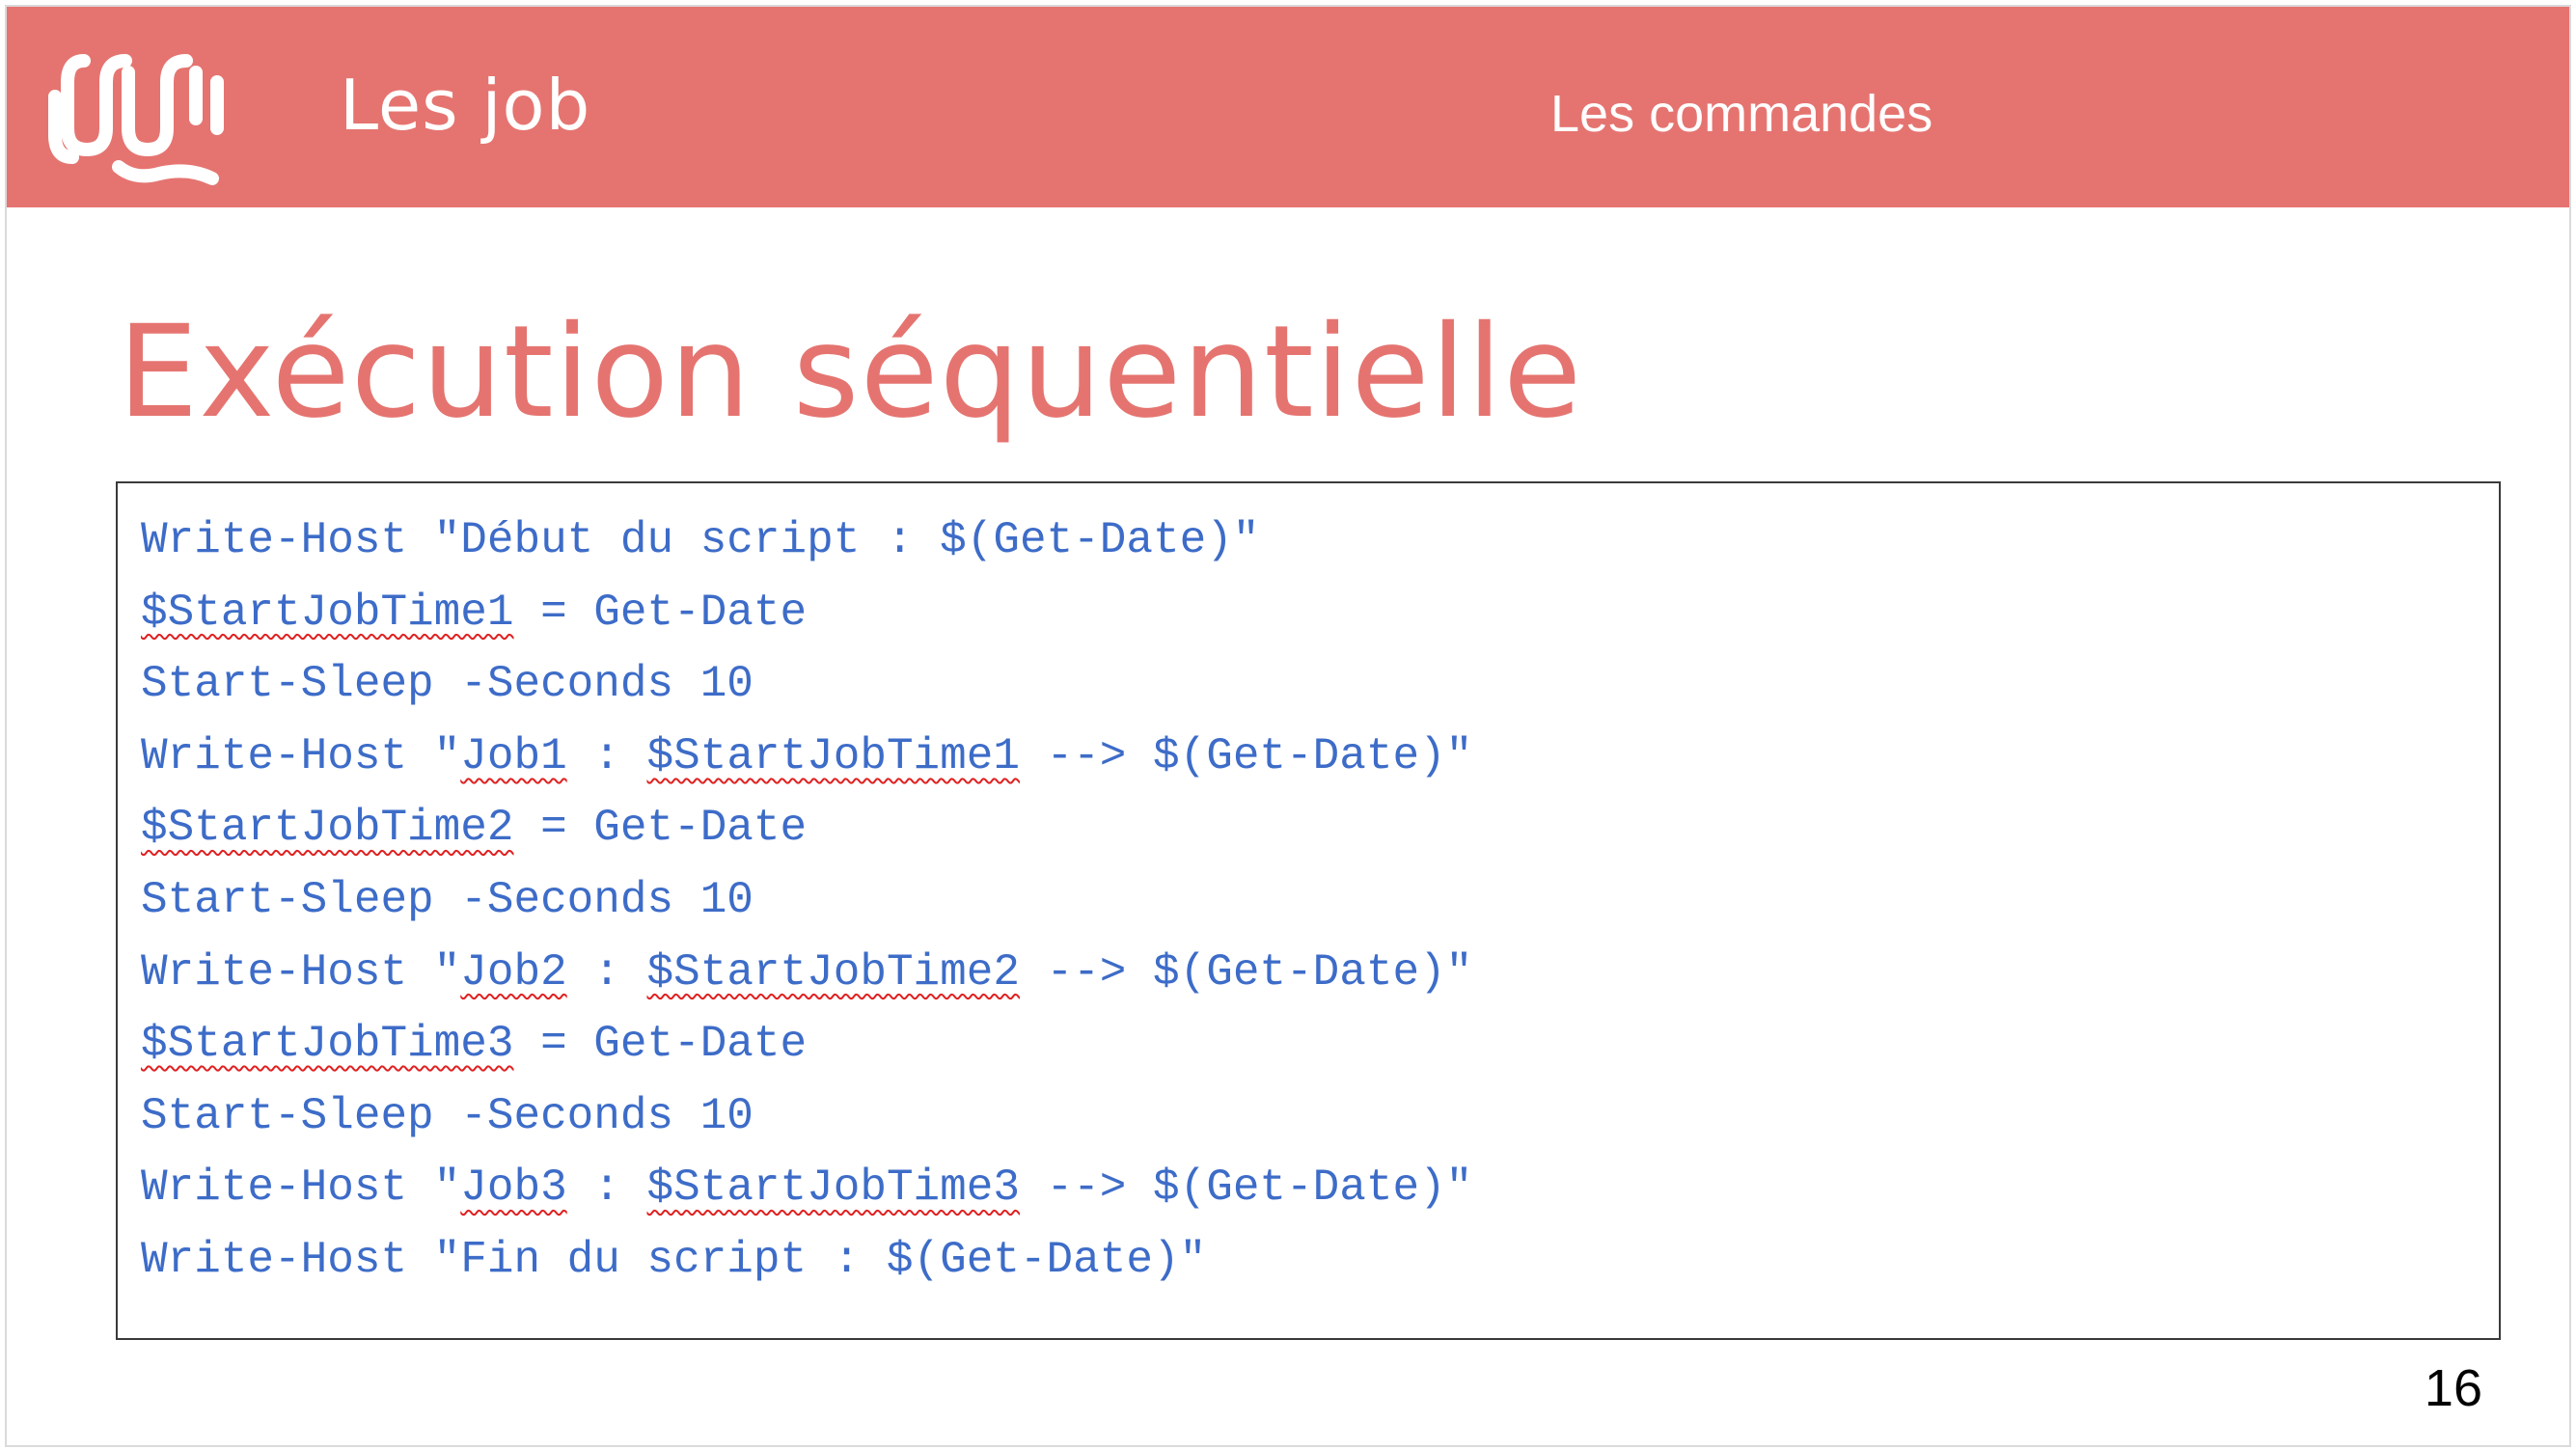  I want to click on code-line: $StartJobTime1 = Get-Date, so click(807, 613).